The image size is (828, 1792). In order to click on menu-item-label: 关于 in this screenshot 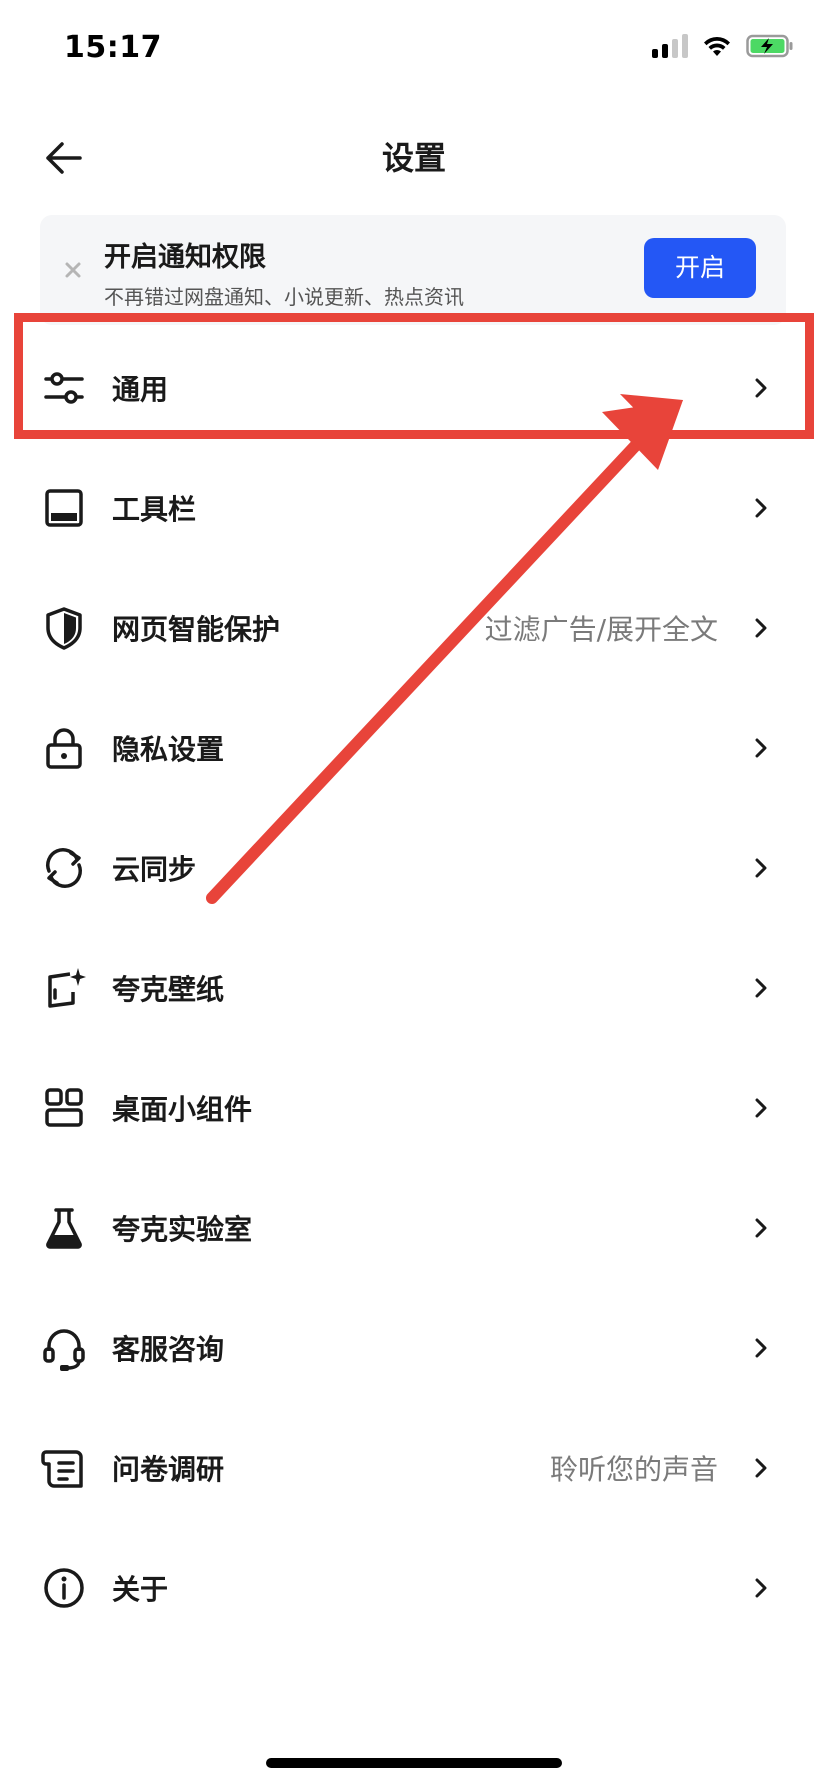, I will do `click(140, 1589)`.